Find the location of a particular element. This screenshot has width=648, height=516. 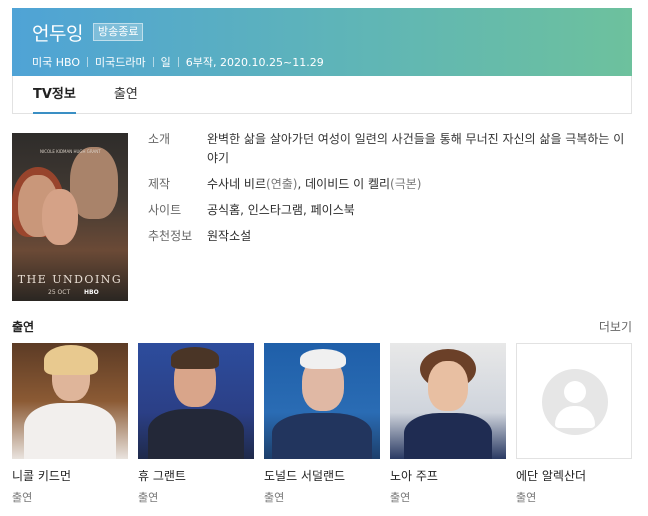

info-label: 제작 is located at coordinates (159, 184).